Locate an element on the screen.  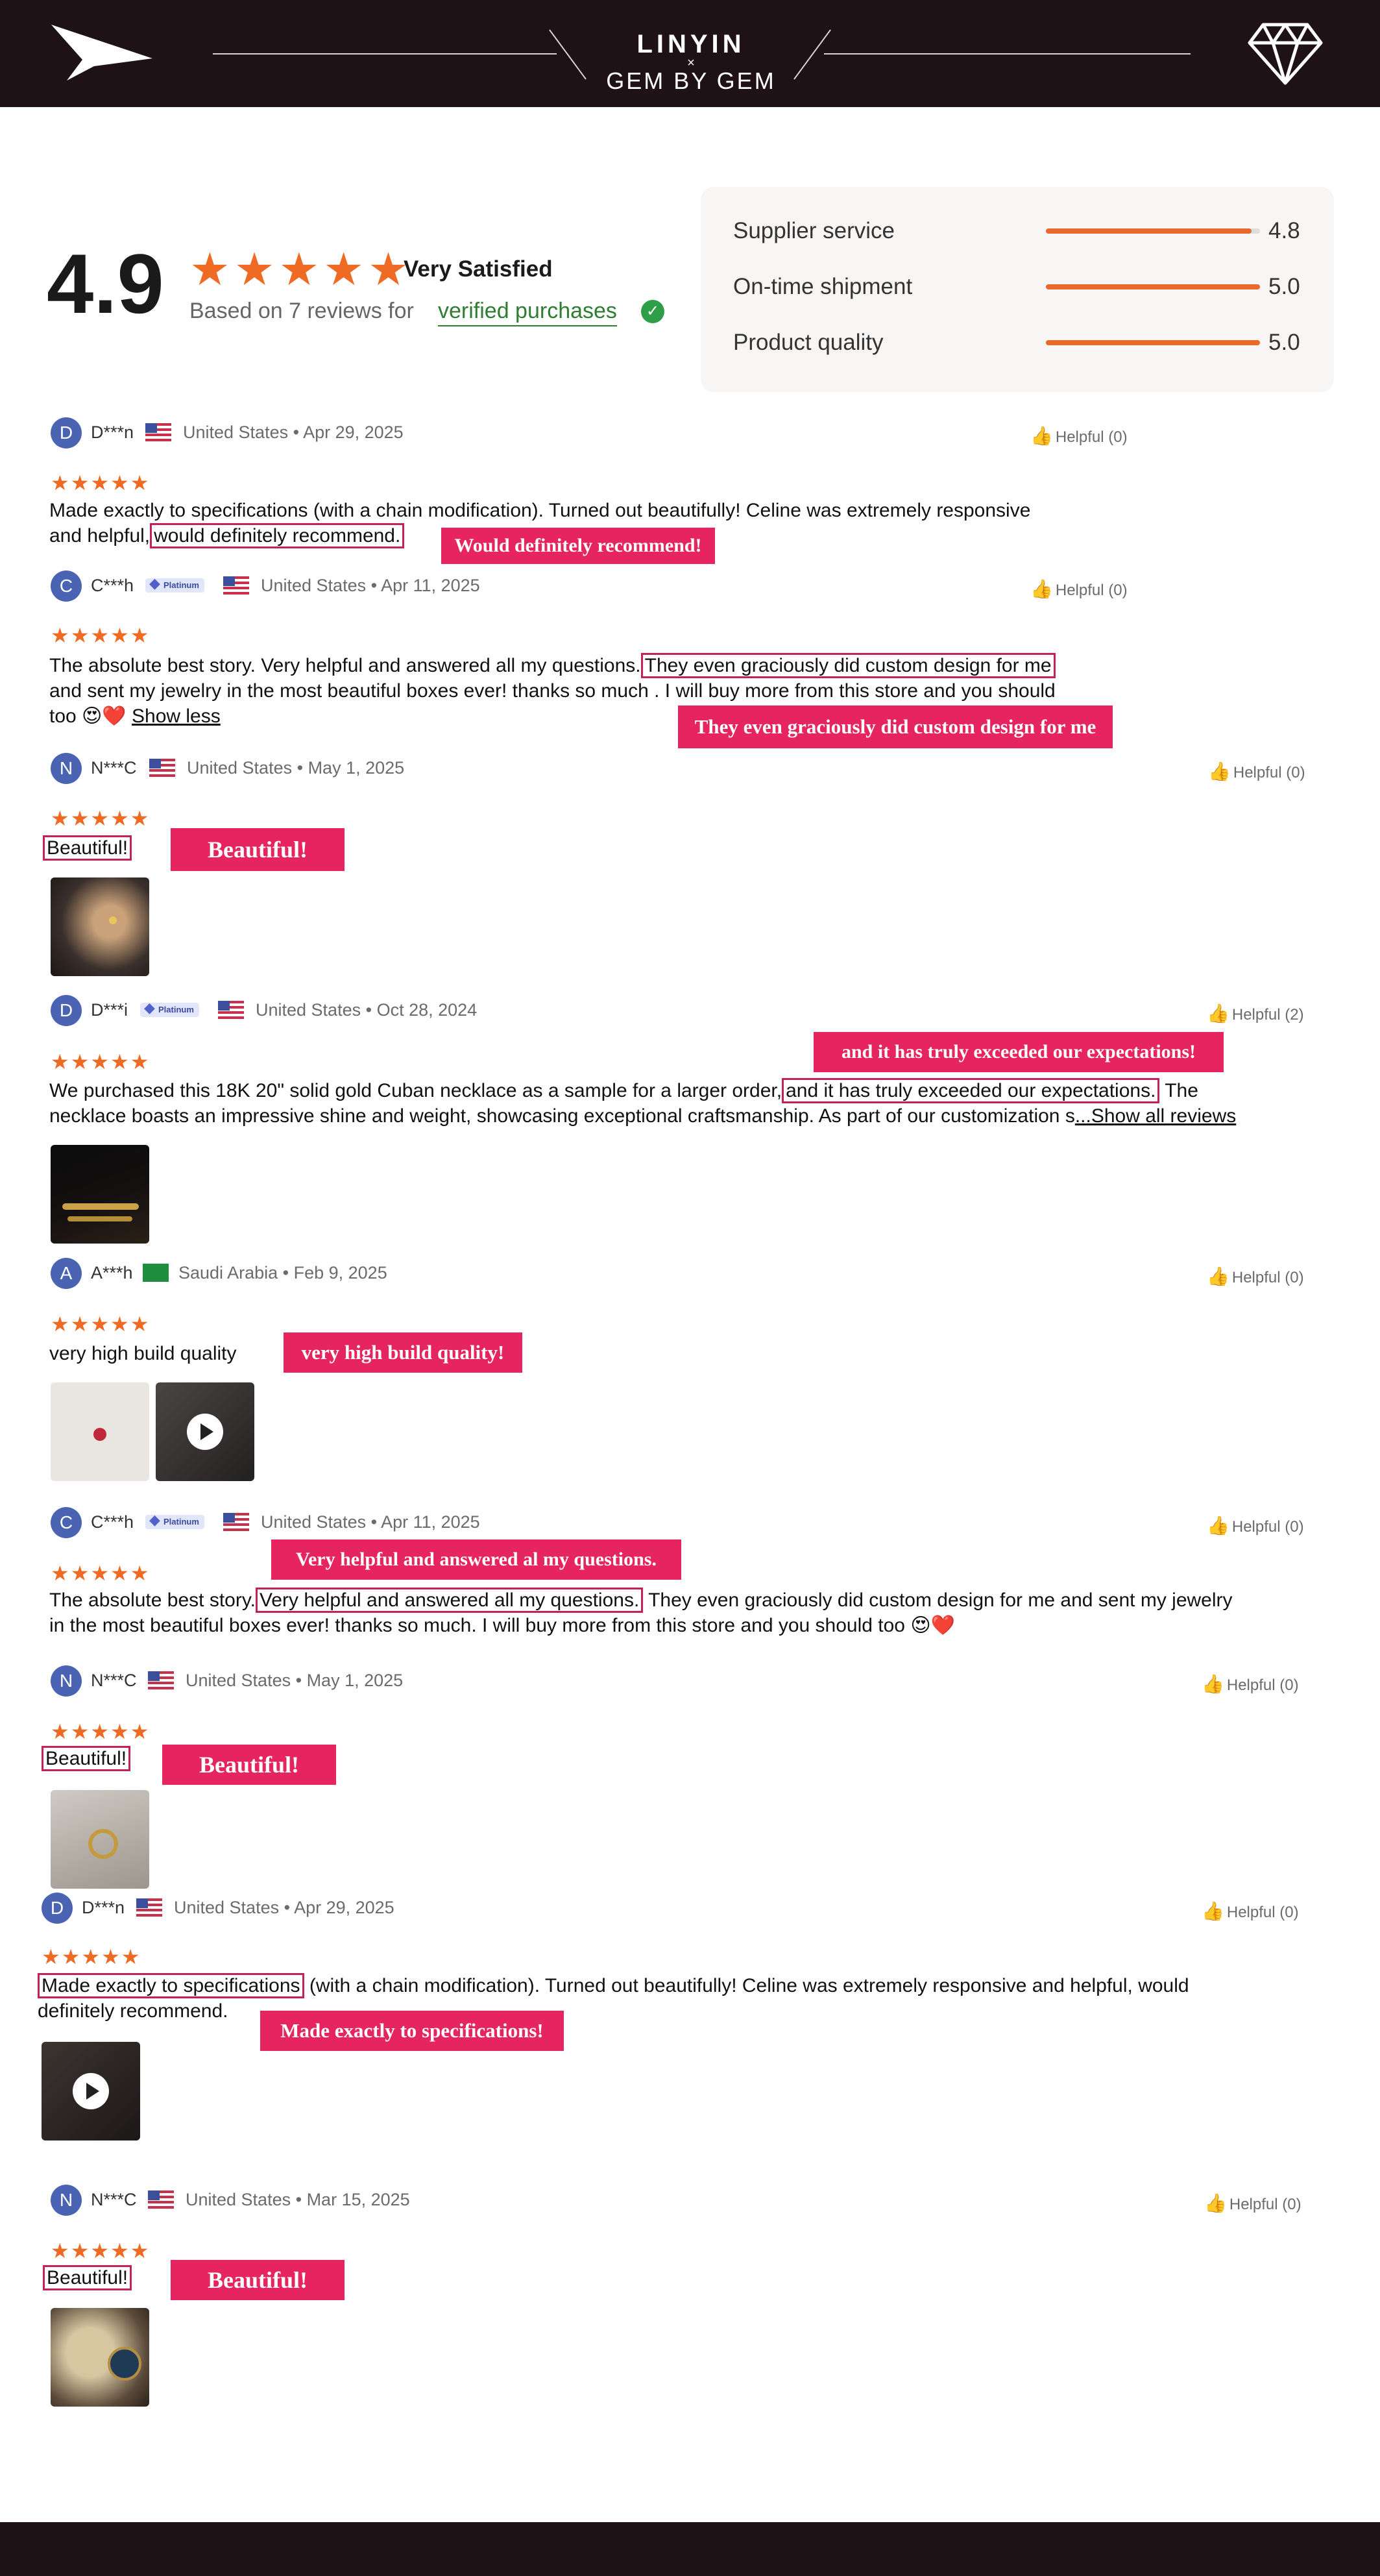
platinum-badge: Platinum is located at coordinates (169, 1009).